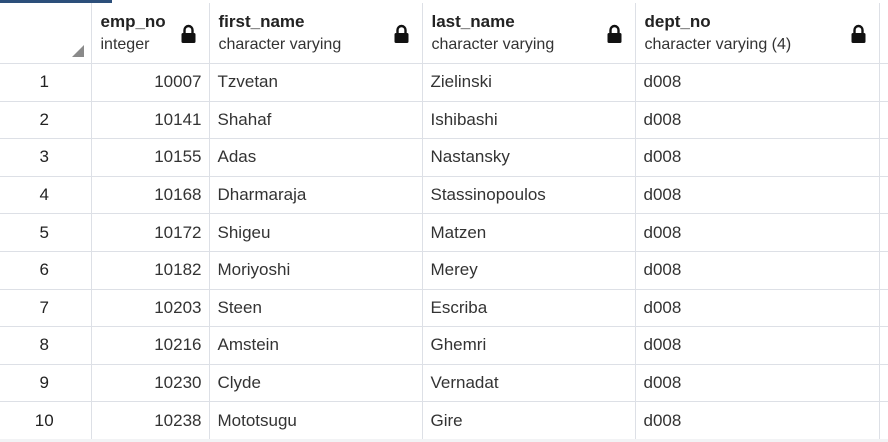  I want to click on cell-last-name: Gire, so click(529, 420).